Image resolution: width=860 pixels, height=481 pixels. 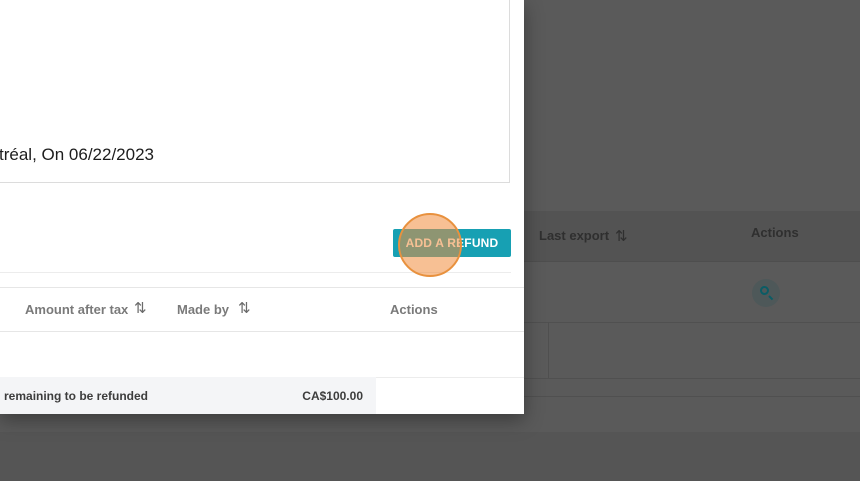 I want to click on summary-label: remaining to be refunded, so click(x=76, y=396).